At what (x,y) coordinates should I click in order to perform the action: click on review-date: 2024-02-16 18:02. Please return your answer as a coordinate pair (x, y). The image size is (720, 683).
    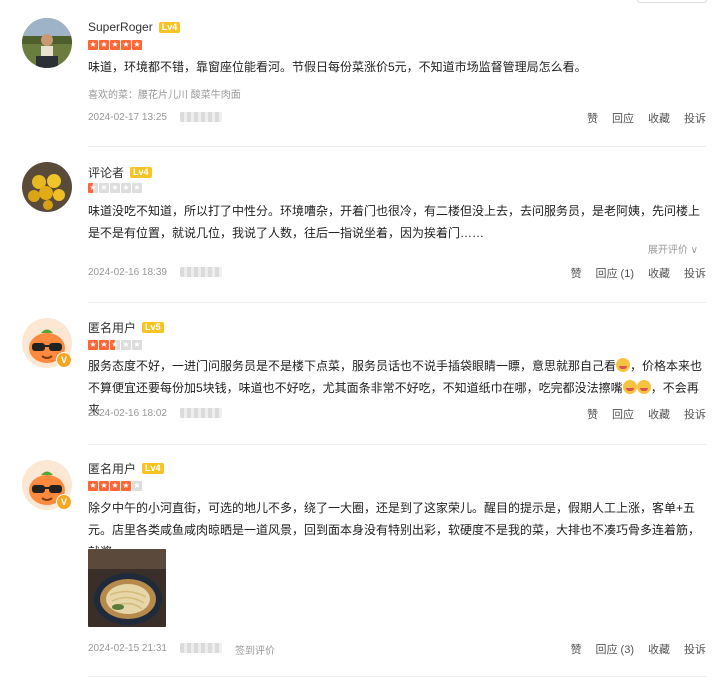
    Looking at the image, I should click on (127, 413).